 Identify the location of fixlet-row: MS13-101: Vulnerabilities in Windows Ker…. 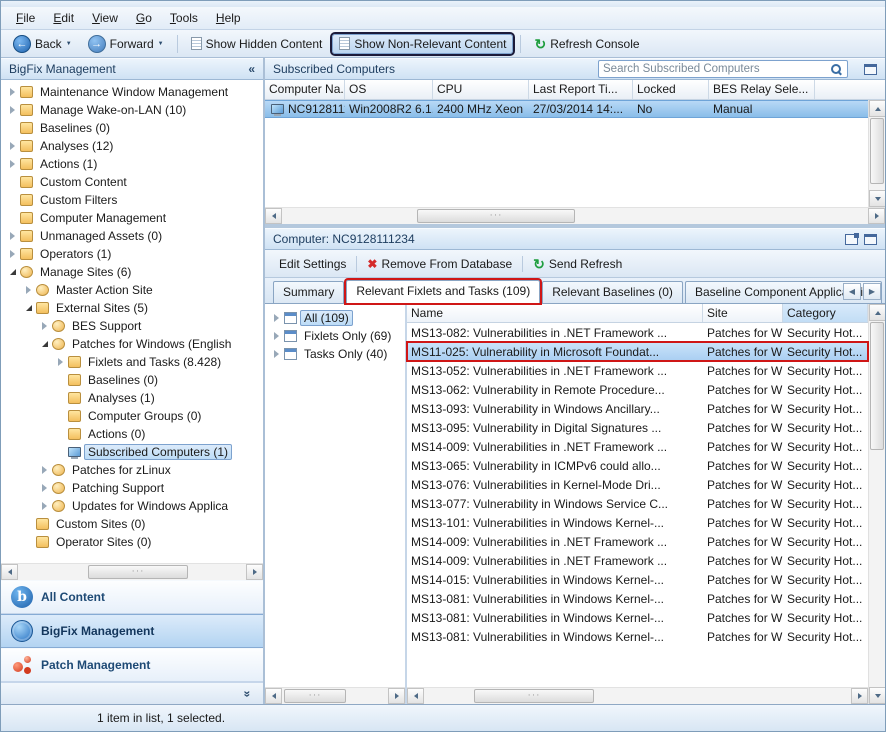
(637, 522).